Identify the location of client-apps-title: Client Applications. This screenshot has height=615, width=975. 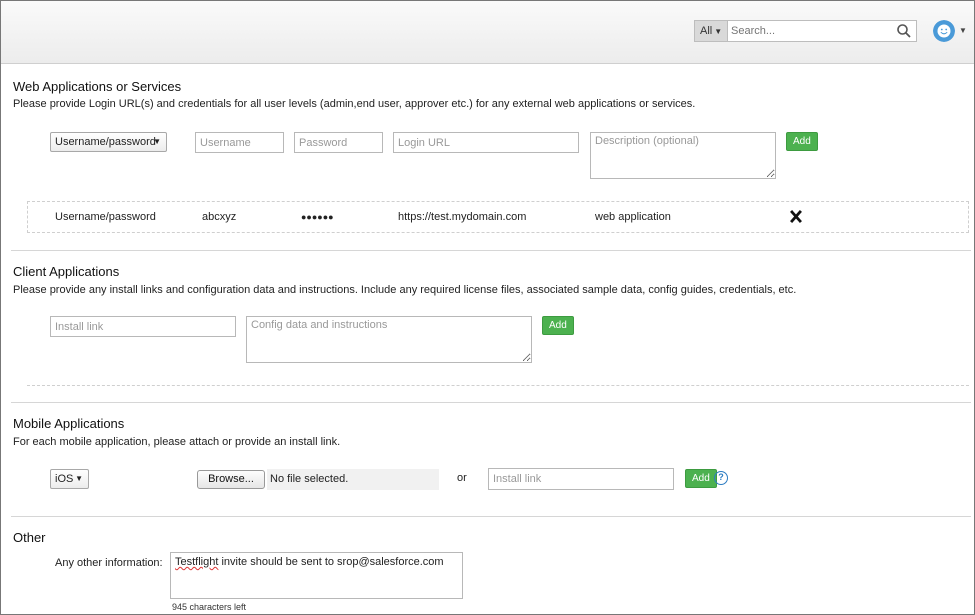
(66, 271).